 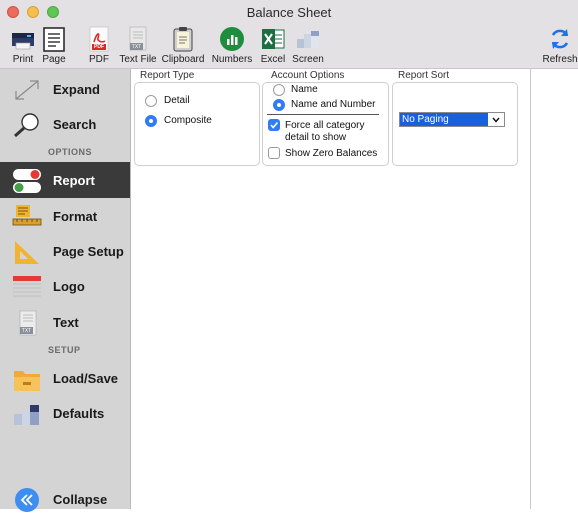 I want to click on checkmark-icon, so click(x=274, y=125).